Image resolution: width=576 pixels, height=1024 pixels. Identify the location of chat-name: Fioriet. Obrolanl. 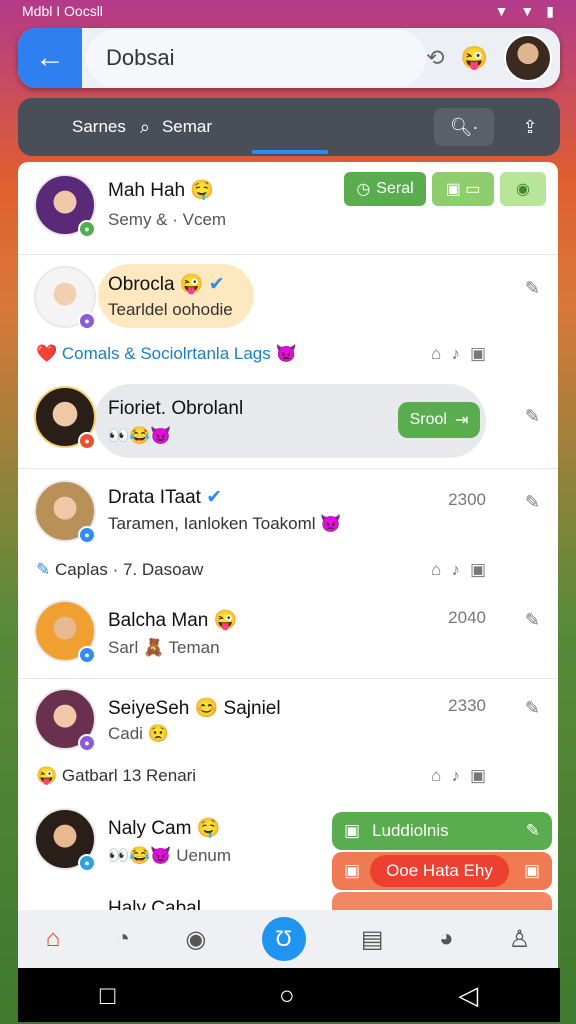
(176, 408).